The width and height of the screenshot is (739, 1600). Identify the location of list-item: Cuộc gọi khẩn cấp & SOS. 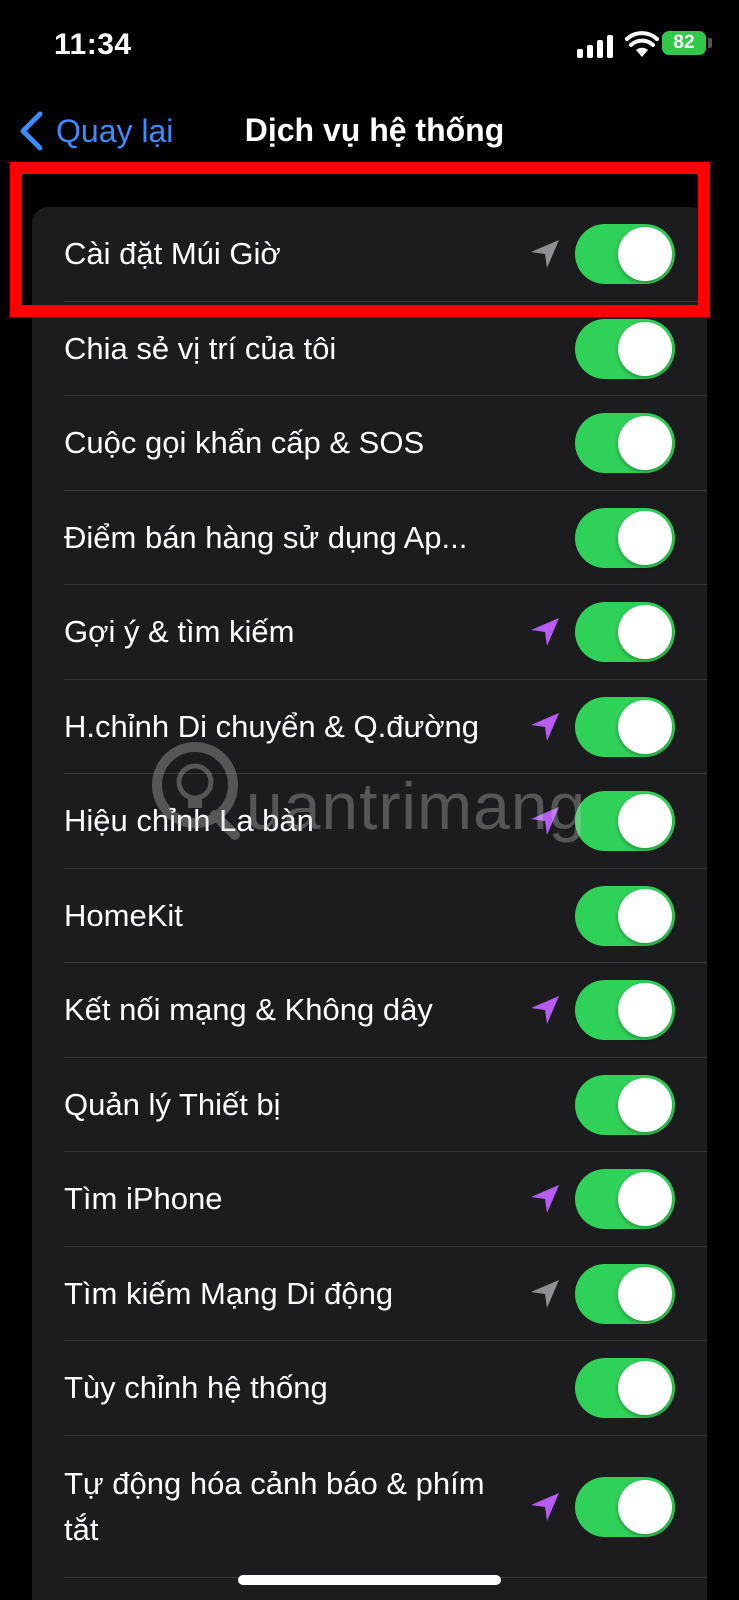
(369, 443).